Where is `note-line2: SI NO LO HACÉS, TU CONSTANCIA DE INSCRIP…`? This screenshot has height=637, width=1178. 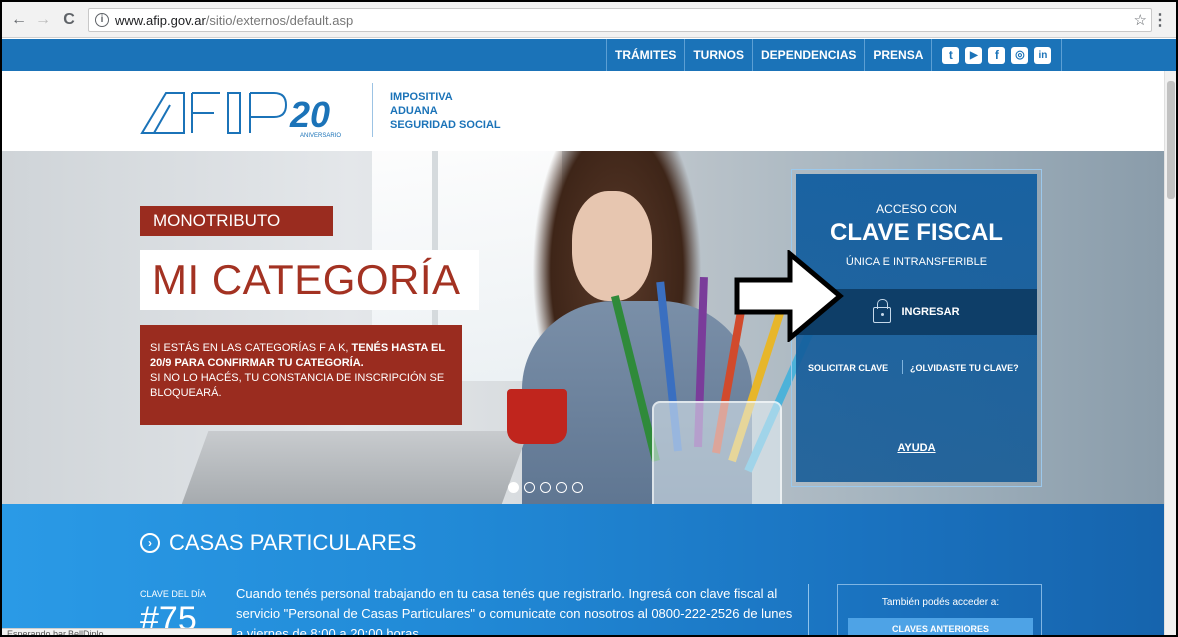 note-line2: SI NO LO HACÉS, TU CONSTANCIA DE INSCRIP… is located at coordinates (297, 385).